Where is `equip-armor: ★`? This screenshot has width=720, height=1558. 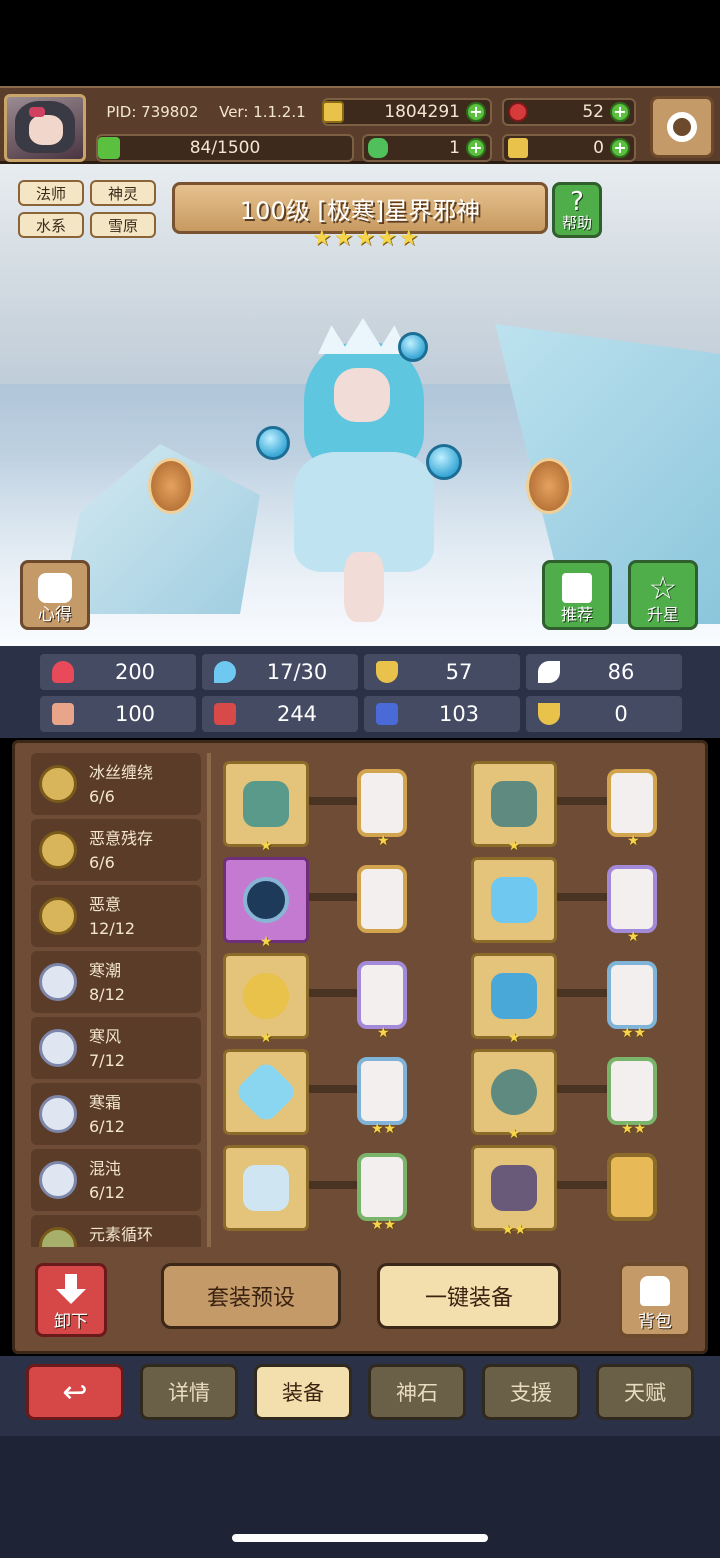
equip-armor: ★ is located at coordinates (514, 807).